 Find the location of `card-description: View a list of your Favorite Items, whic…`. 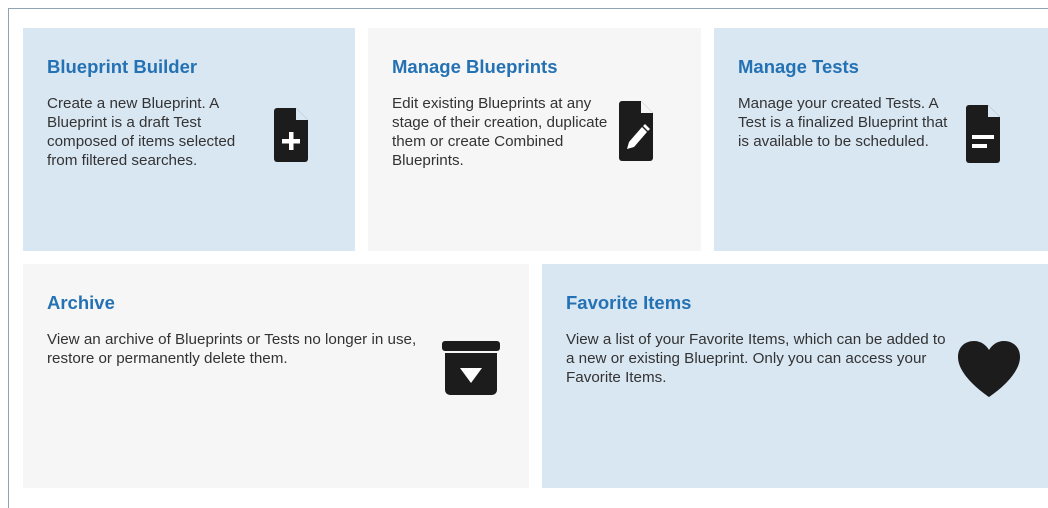

card-description: View a list of your Favorite Items, whic… is located at coordinates (756, 359).